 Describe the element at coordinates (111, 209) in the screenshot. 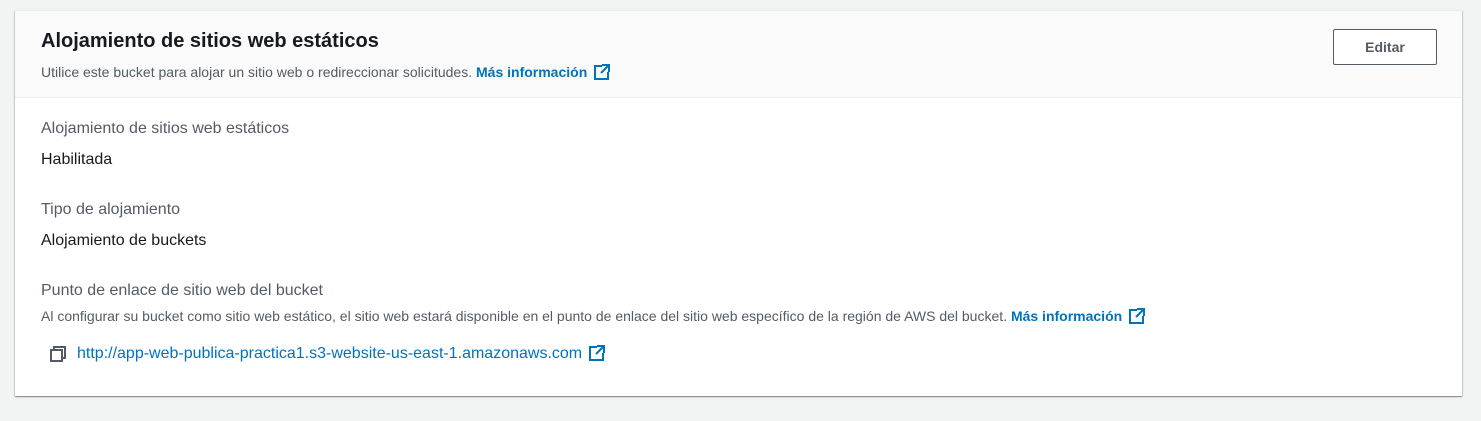

I see `hosting-type-label: Tipo de alojamiento` at that location.